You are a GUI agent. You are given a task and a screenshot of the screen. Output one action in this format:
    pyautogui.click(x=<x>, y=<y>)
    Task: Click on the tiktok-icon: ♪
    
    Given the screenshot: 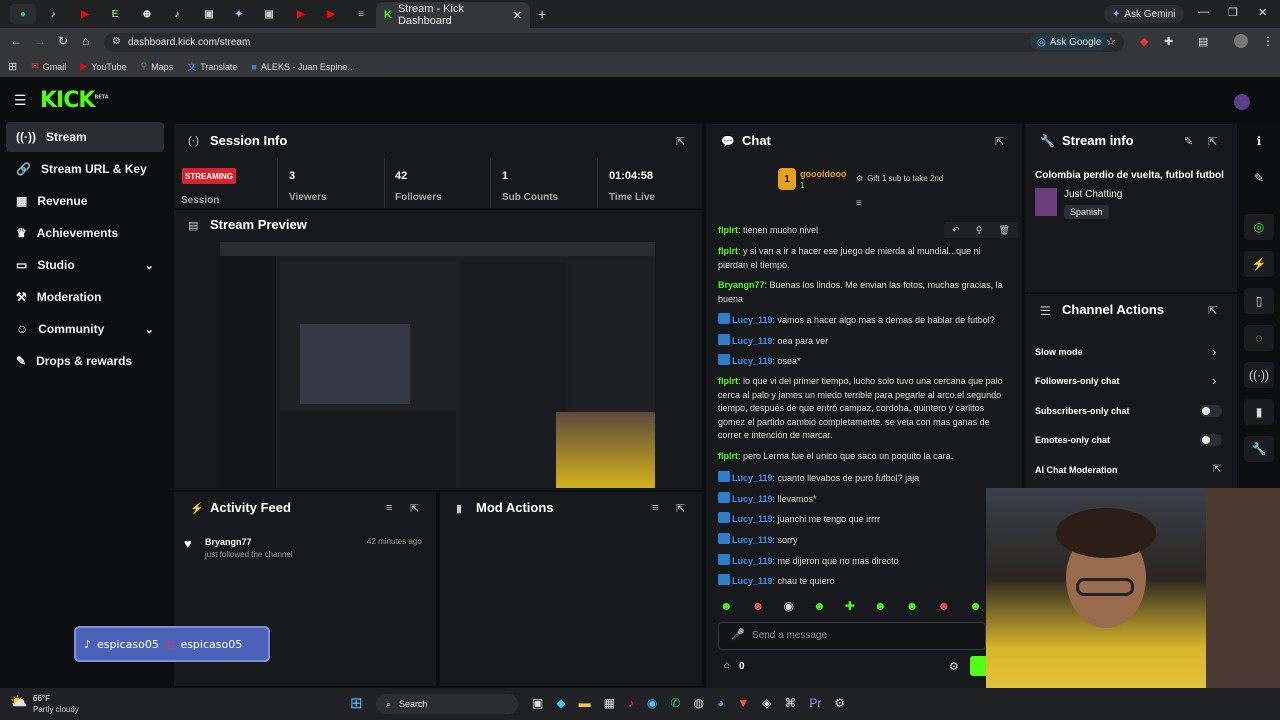 What is the action you would take?
    pyautogui.click(x=631, y=703)
    